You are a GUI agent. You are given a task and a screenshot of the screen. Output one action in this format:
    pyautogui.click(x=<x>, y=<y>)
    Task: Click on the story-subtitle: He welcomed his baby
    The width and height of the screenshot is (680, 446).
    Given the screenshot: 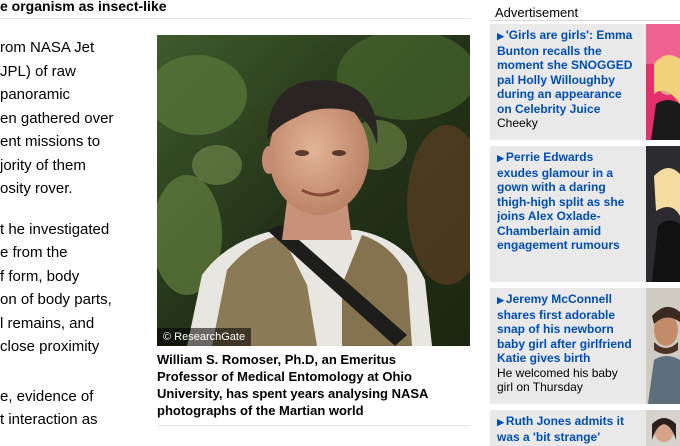 What is the action you would take?
    pyautogui.click(x=557, y=372)
    